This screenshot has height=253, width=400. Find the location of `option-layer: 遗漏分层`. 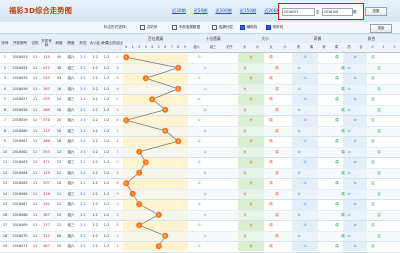

option-layer: 遗漏分层 is located at coordinates (222, 27).